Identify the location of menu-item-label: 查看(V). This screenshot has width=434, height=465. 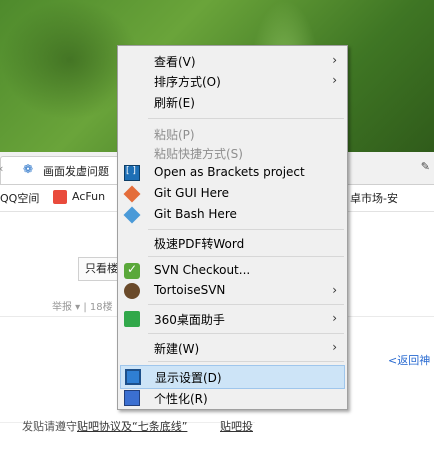
(175, 62).